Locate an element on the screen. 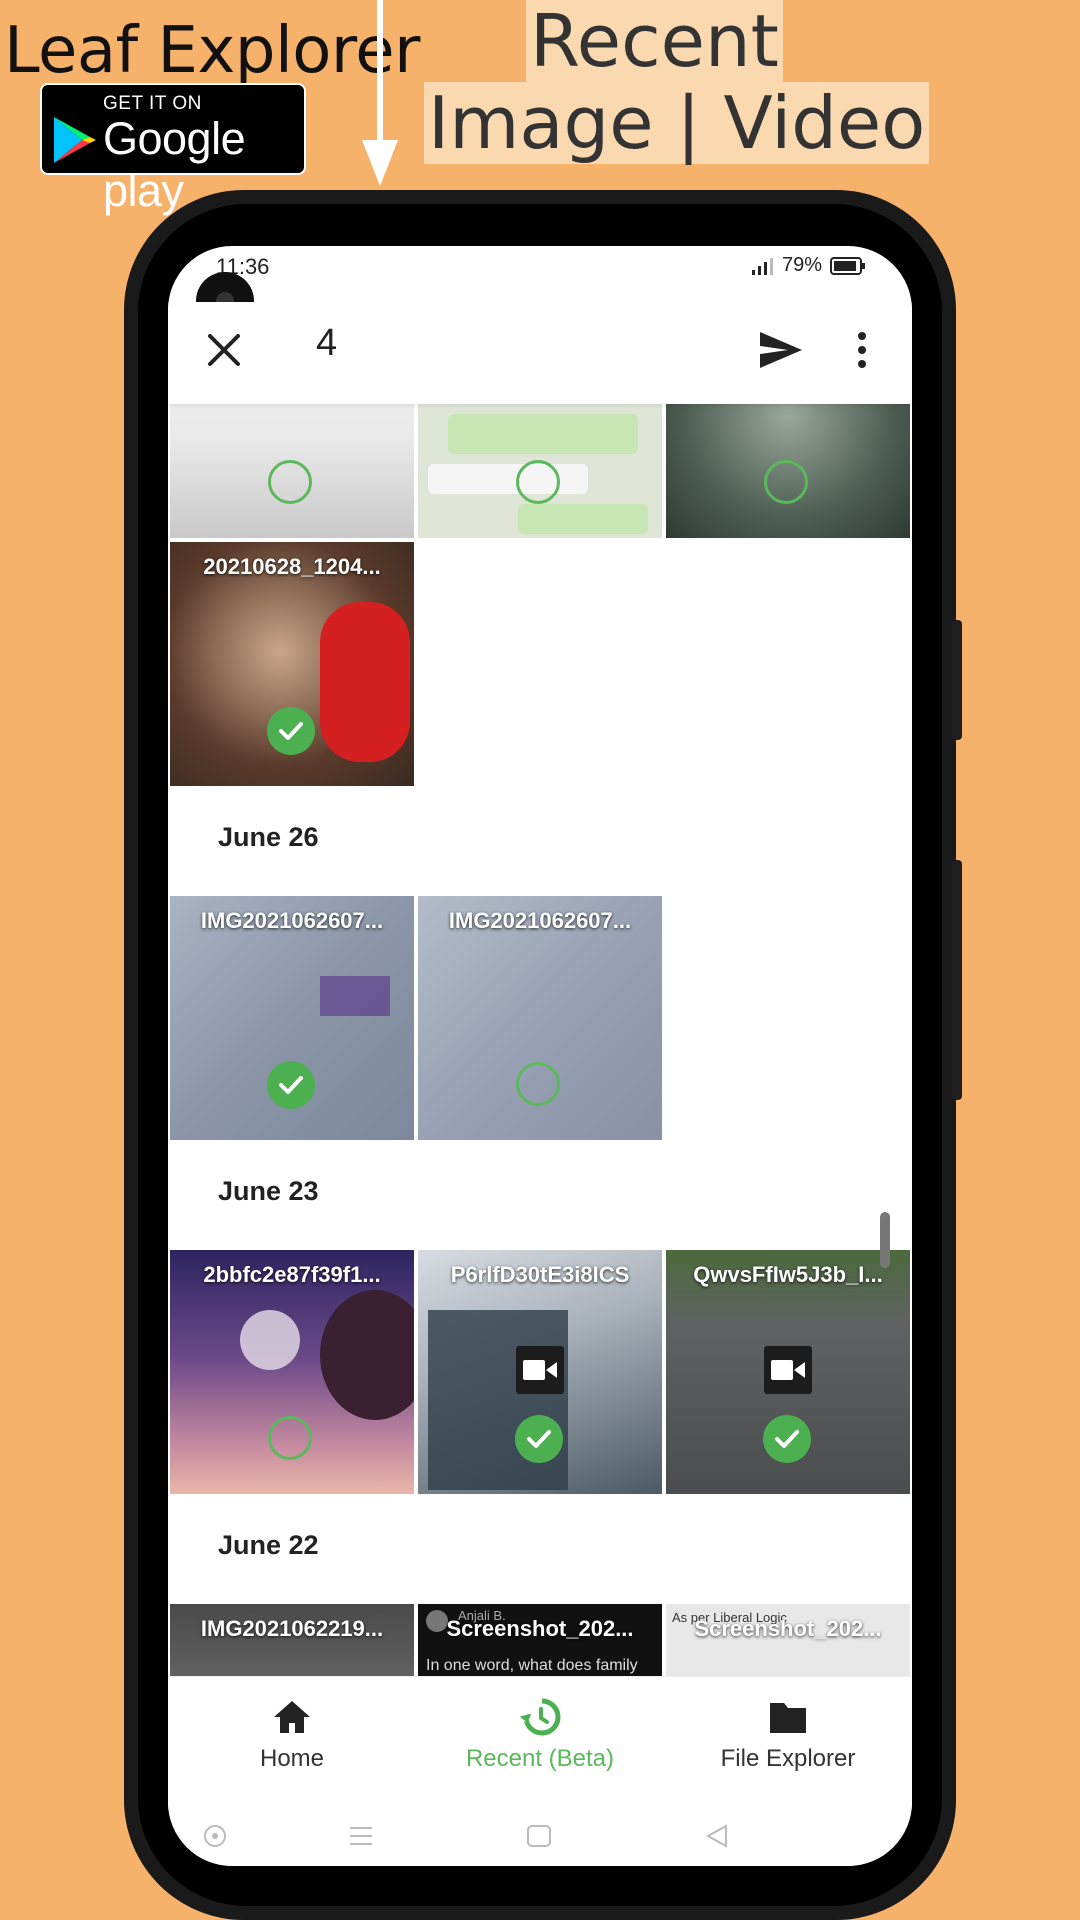 The image size is (1080, 1920). headline-line2: Image | Video is located at coordinates (677, 123).